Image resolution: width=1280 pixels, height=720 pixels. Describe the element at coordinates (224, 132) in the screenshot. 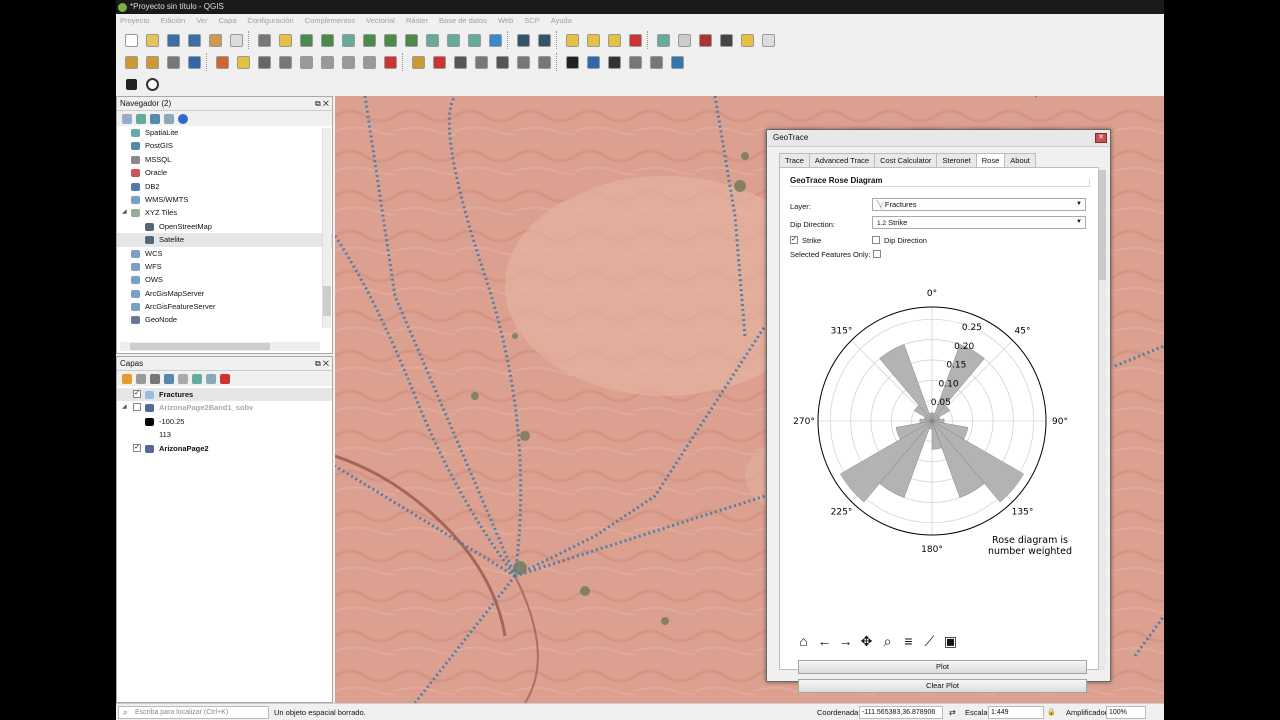

I see `navigator-item: SpatiaLite` at that location.